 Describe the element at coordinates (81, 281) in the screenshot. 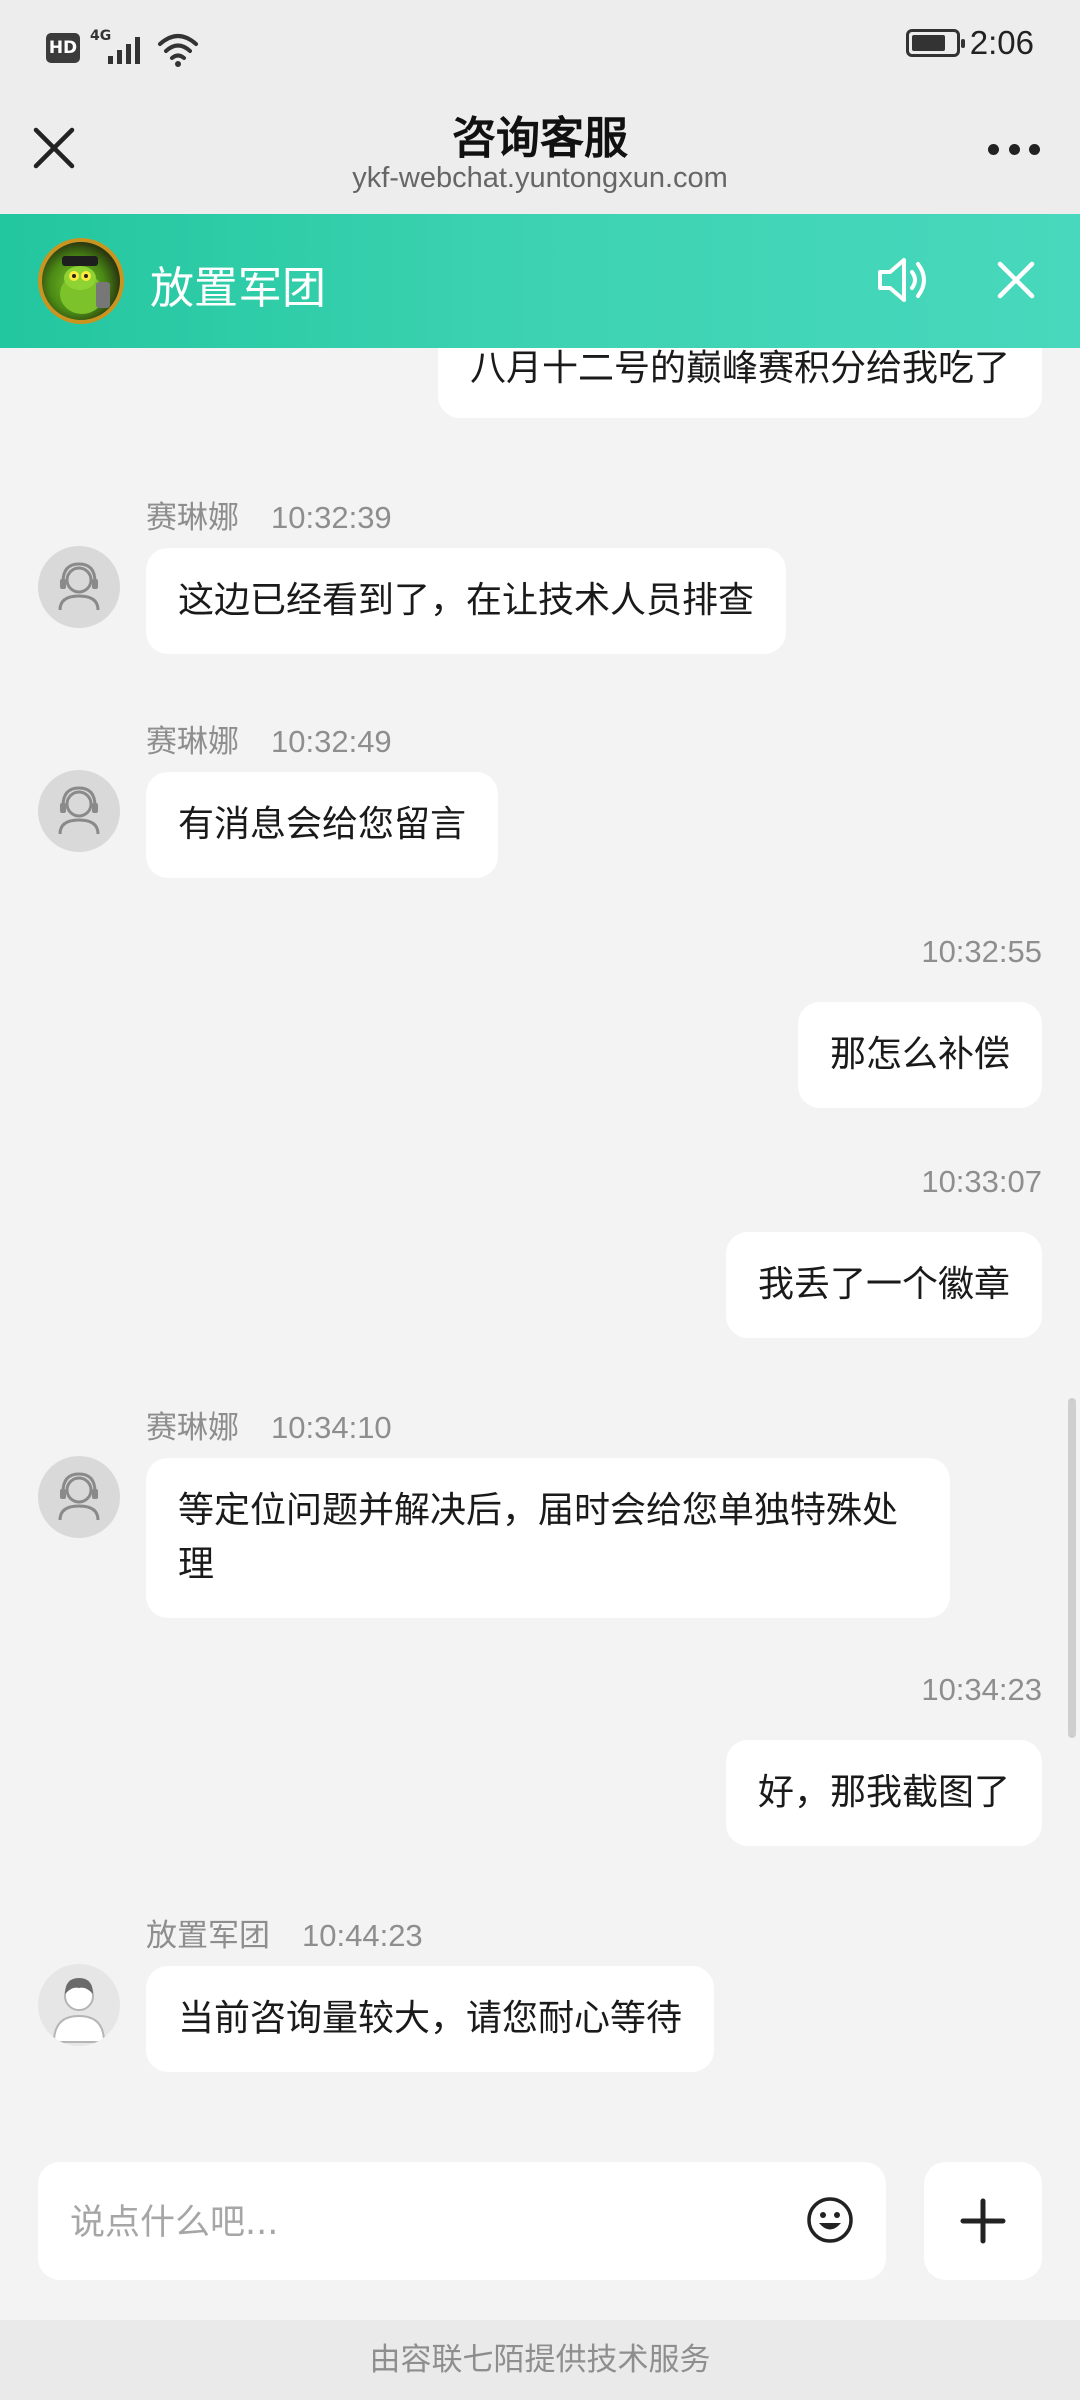

I see `game-avatar` at that location.